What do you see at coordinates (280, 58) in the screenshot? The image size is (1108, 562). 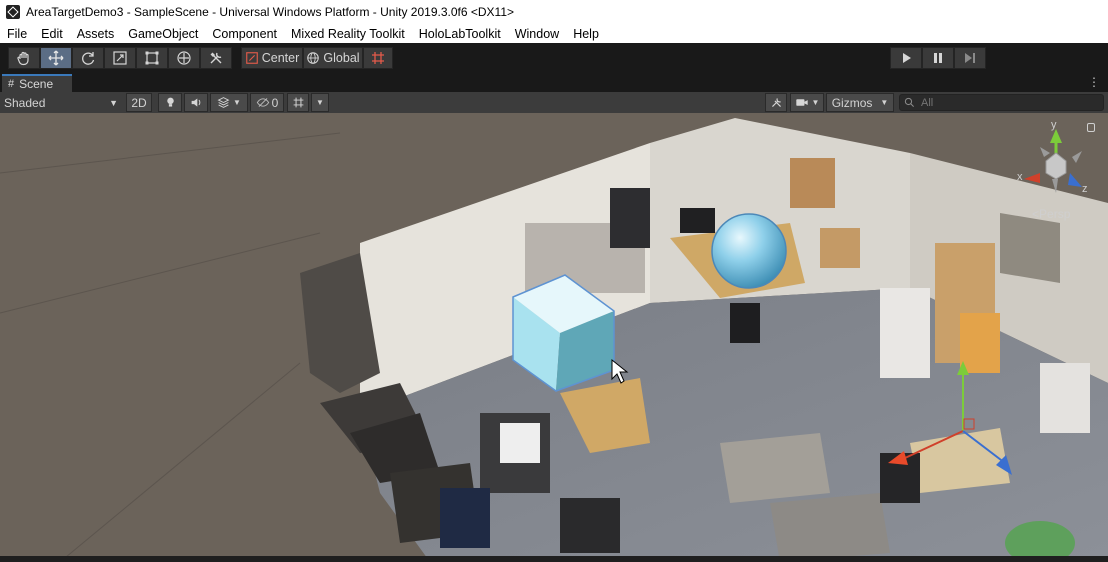 I see `pivot-center-label: Center` at bounding box center [280, 58].